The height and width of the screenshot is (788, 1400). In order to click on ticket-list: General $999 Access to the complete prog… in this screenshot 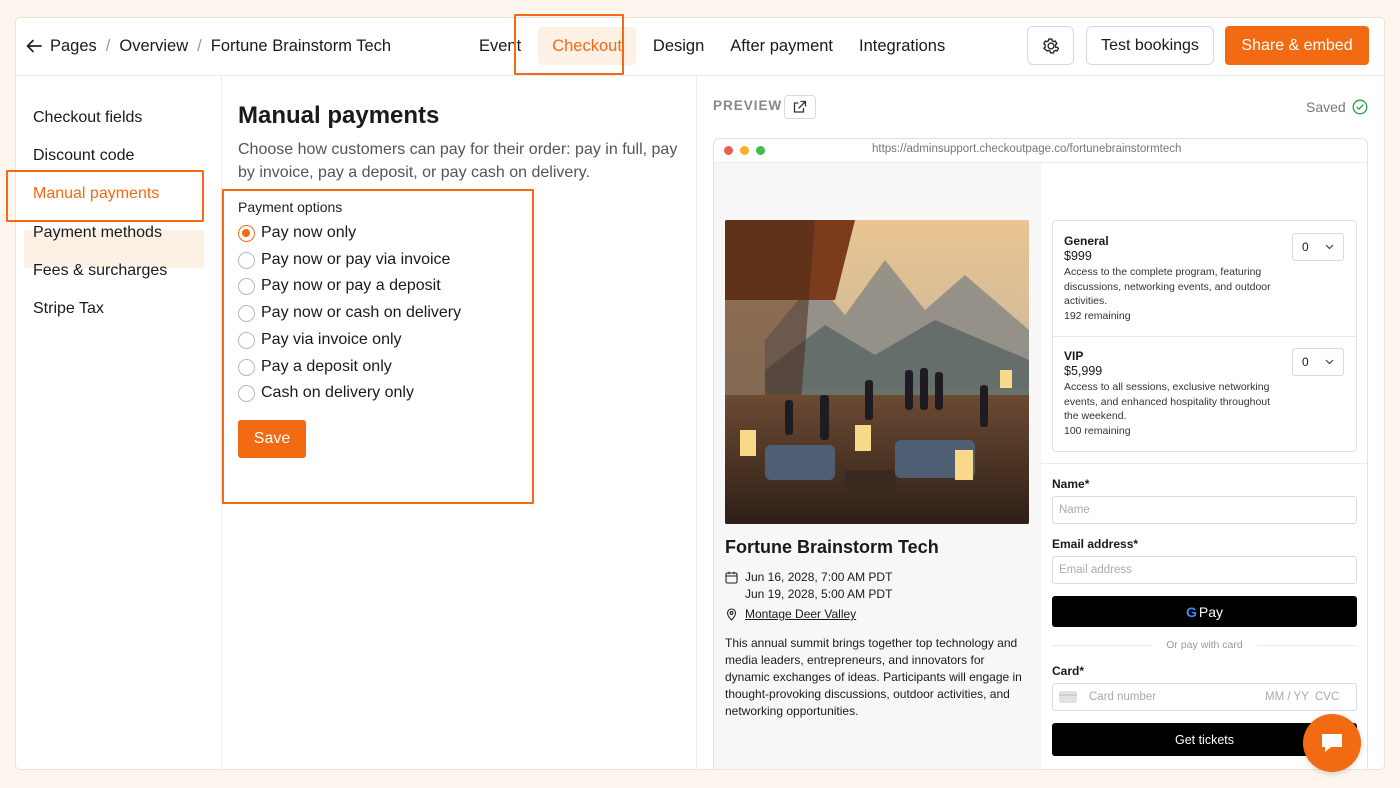, I will do `click(1204, 336)`.